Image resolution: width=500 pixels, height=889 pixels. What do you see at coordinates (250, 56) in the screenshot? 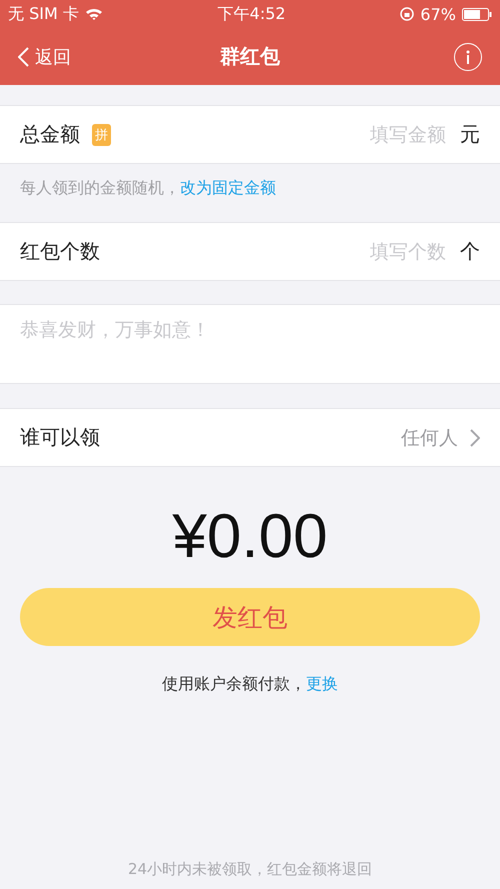
I see `page-title: 群红包` at bounding box center [250, 56].